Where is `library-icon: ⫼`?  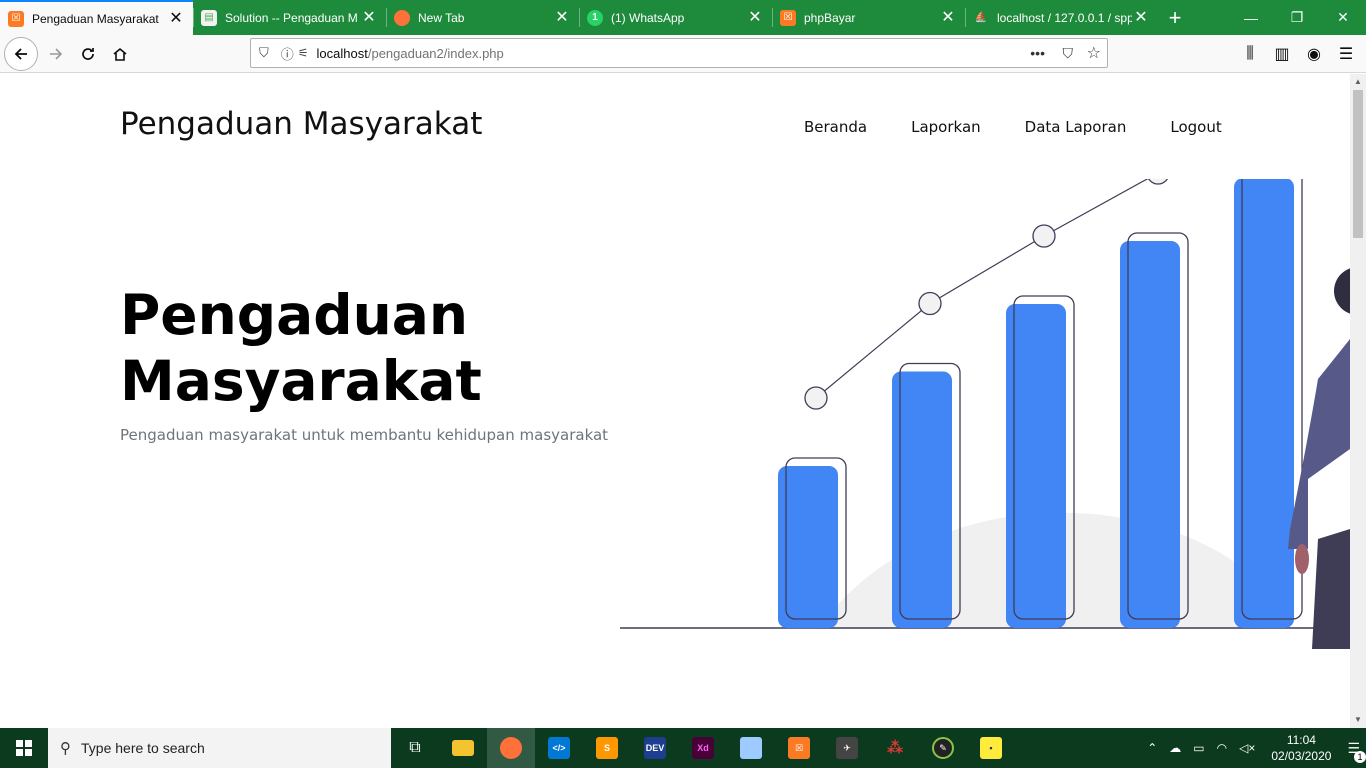 library-icon: ⫼ is located at coordinates (1250, 54).